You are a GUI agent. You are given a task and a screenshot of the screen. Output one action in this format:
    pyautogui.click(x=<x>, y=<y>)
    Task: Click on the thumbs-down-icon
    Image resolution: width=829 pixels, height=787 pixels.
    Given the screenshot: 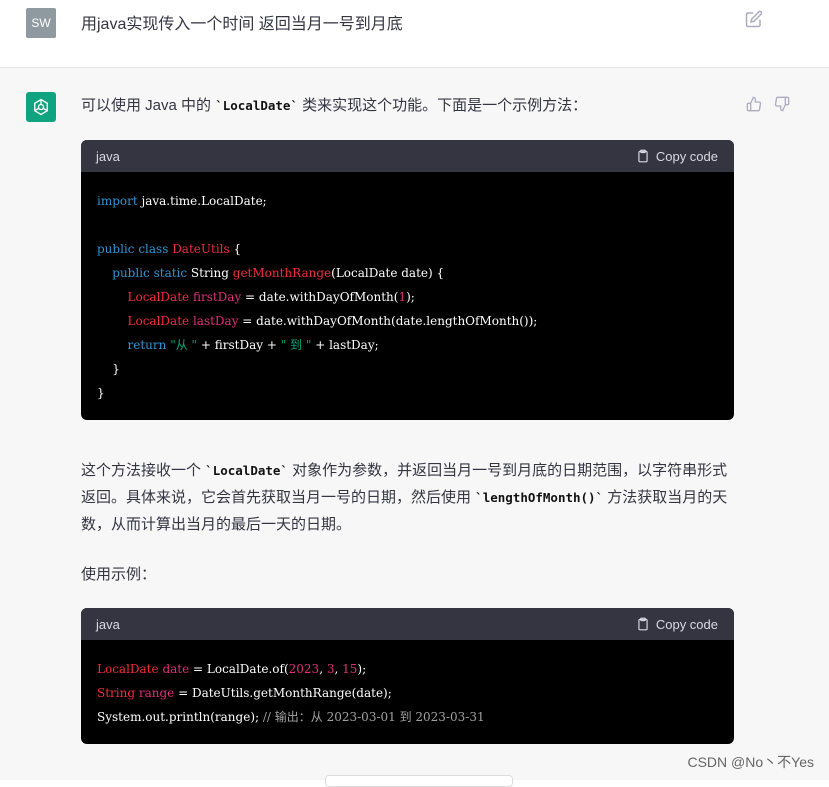 What is the action you would take?
    pyautogui.click(x=782, y=104)
    